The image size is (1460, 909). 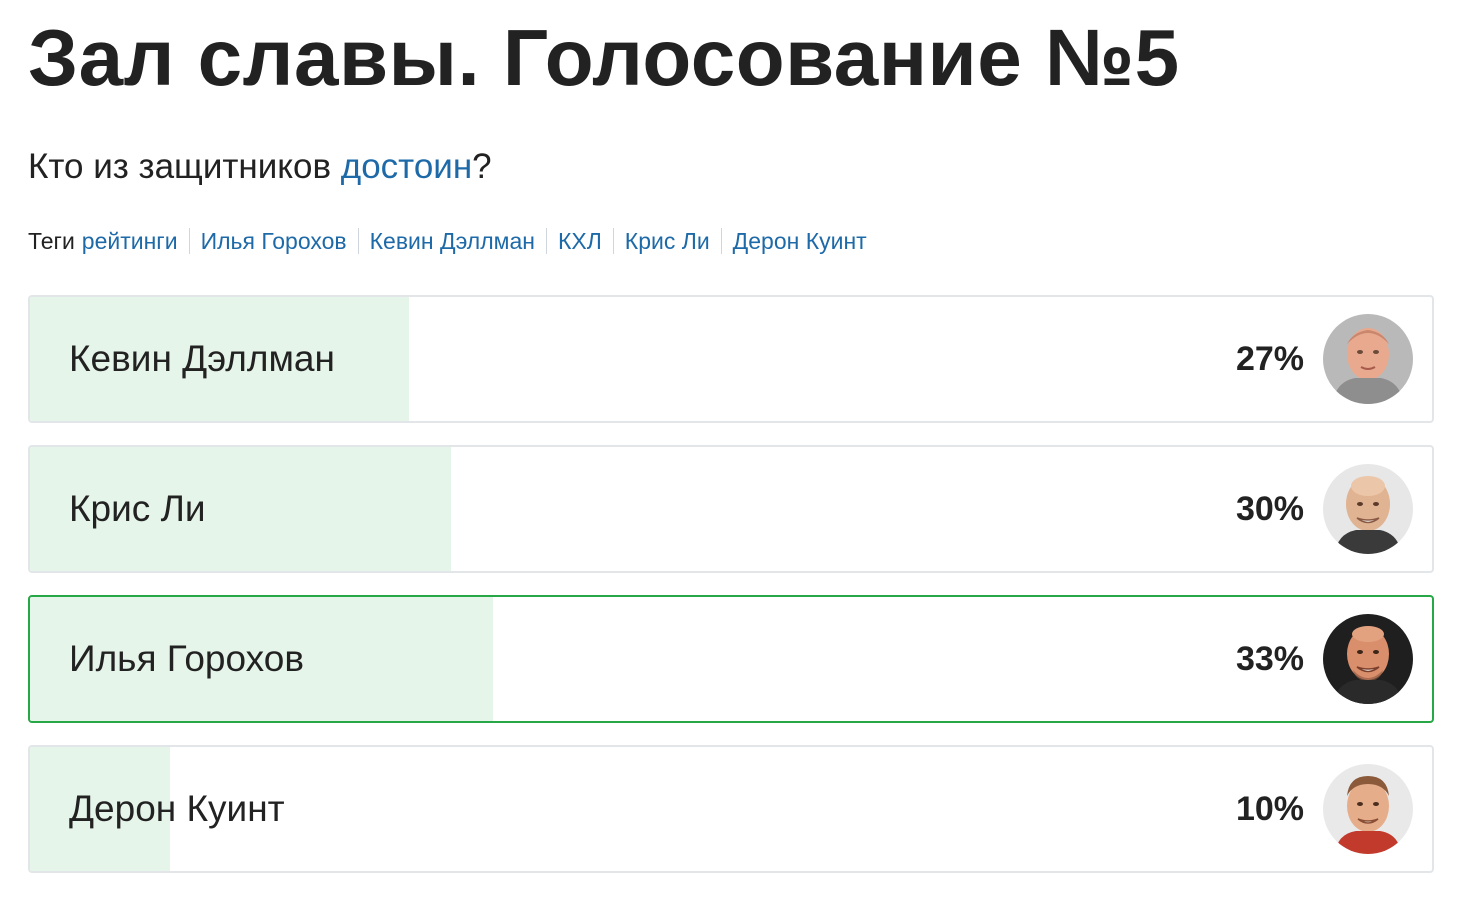 I want to click on option-name: Крис Ли, so click(x=137, y=508).